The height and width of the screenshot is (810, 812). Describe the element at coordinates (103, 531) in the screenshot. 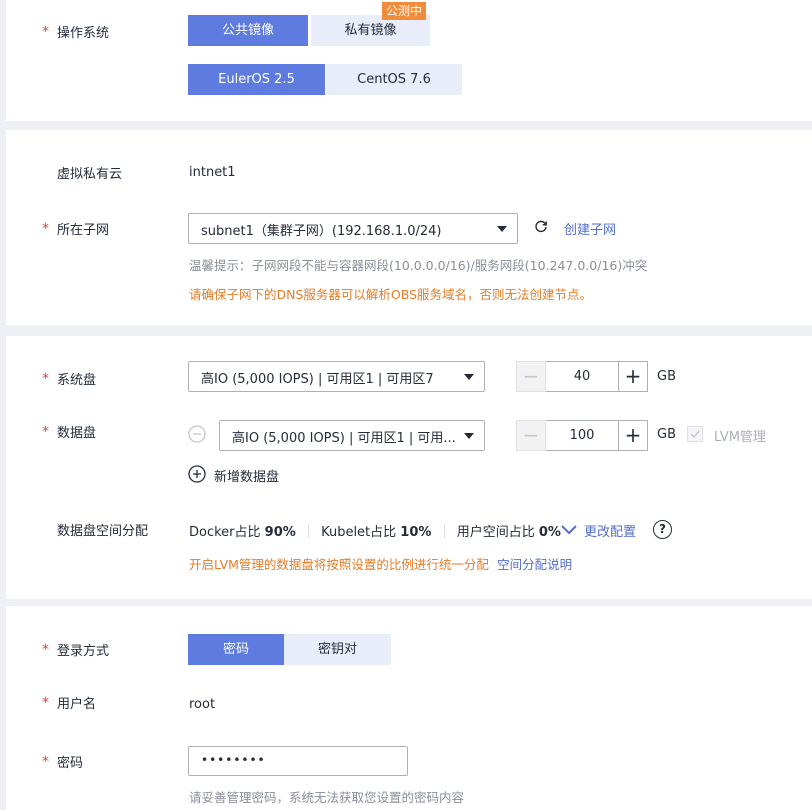

I see `space-allocation-label: 数据盘空间分配` at that location.